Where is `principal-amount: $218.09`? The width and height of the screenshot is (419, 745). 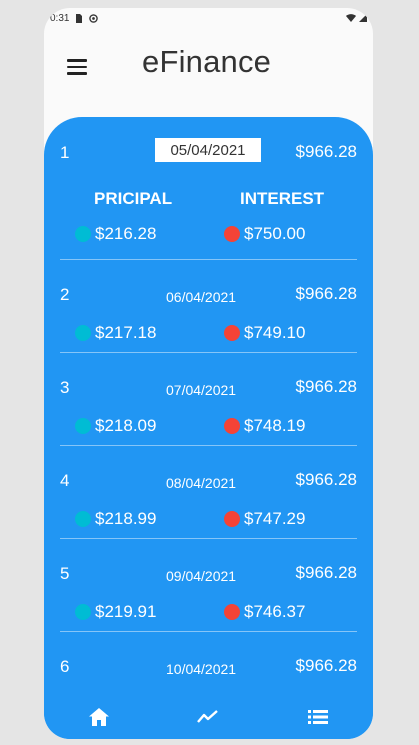
principal-amount: $218.09 is located at coordinates (115, 426).